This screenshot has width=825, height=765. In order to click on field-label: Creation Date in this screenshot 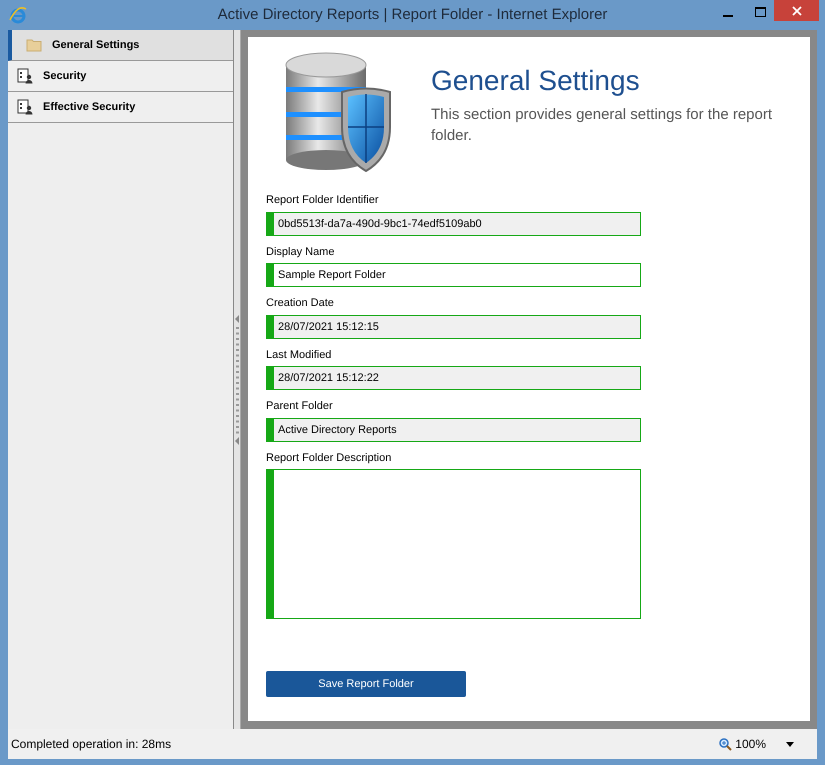, I will do `click(300, 303)`.